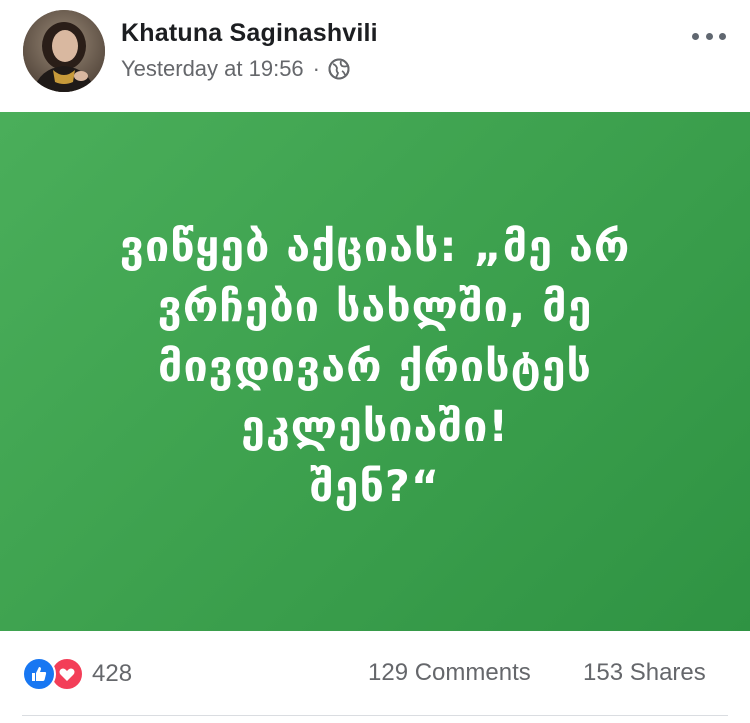  I want to click on footer-divider, so click(375, 715).